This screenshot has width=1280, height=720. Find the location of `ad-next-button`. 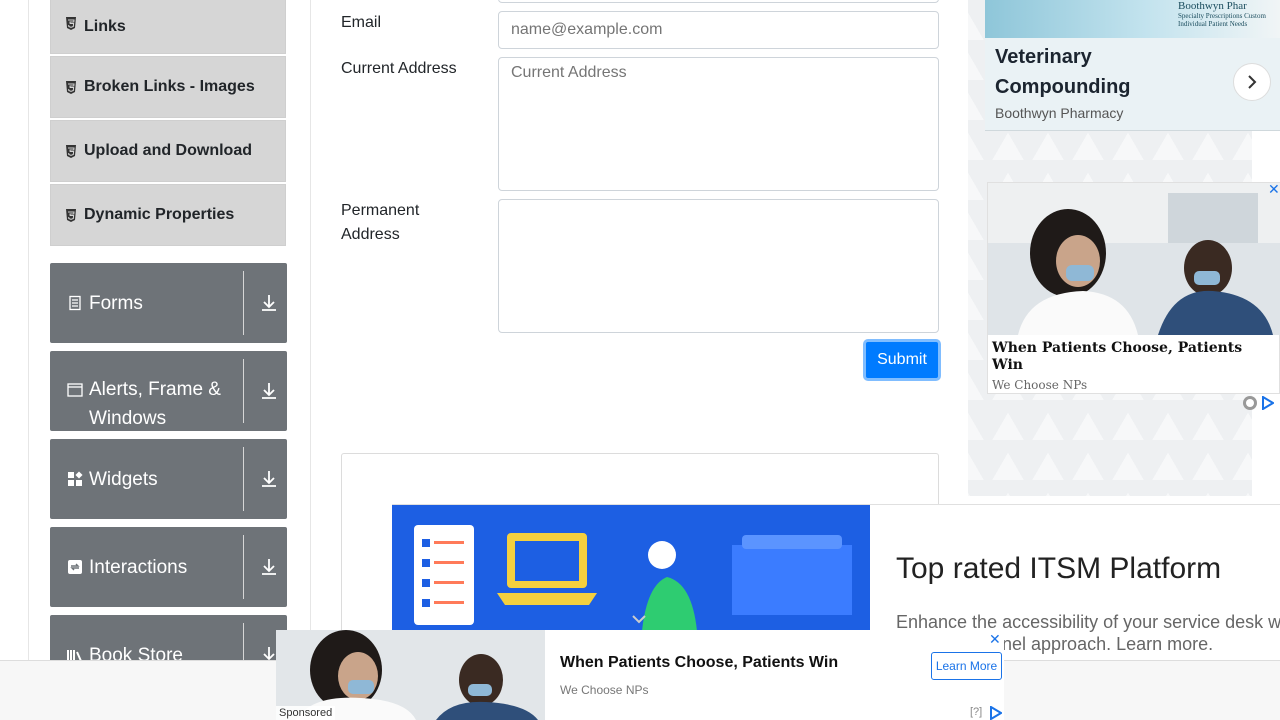

ad-next-button is located at coordinates (1252, 82).